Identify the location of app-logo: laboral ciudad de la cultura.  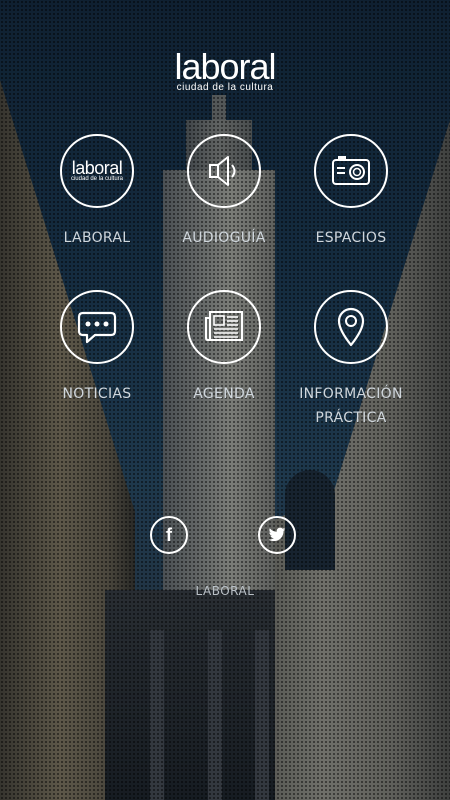
(225, 69).